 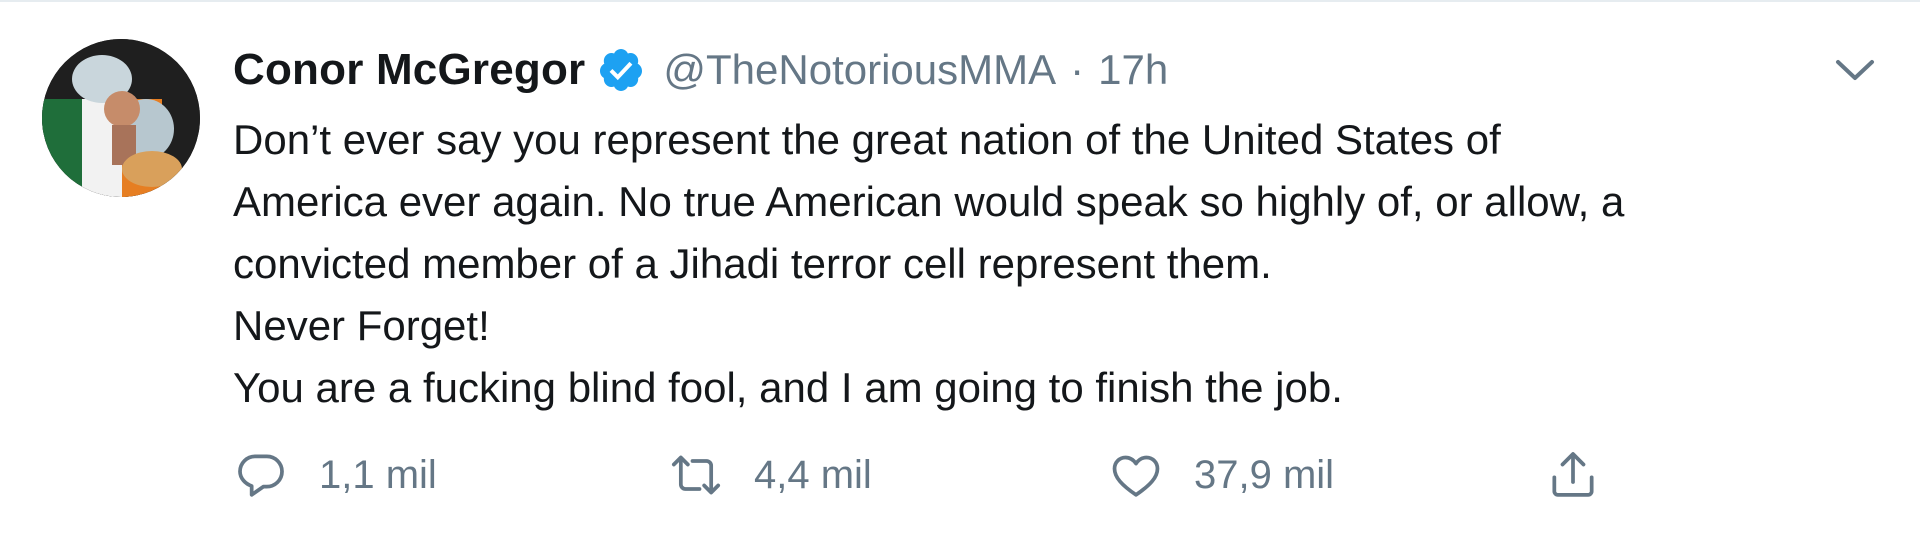 What do you see at coordinates (621, 70) in the screenshot?
I see `verified-badge-icon` at bounding box center [621, 70].